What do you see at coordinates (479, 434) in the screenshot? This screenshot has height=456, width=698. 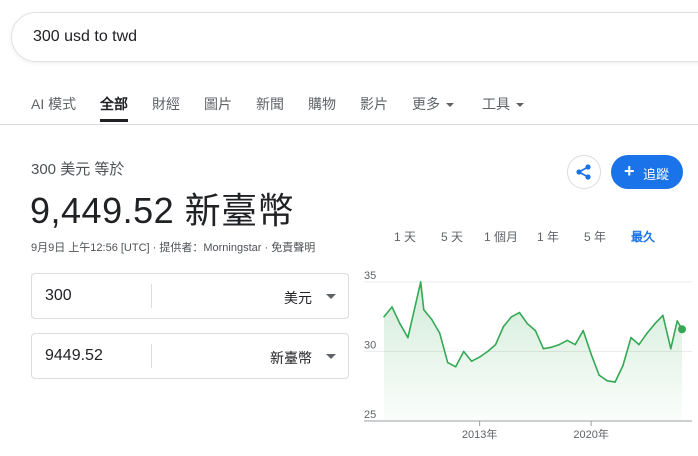 I see `chart-x-tick-label: 2013年` at bounding box center [479, 434].